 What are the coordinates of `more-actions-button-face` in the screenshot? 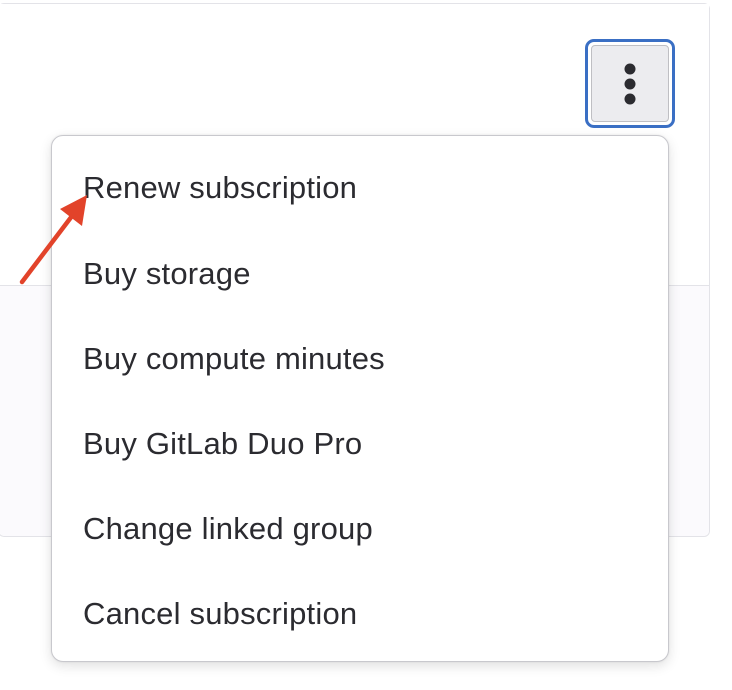 It's located at (630, 83).